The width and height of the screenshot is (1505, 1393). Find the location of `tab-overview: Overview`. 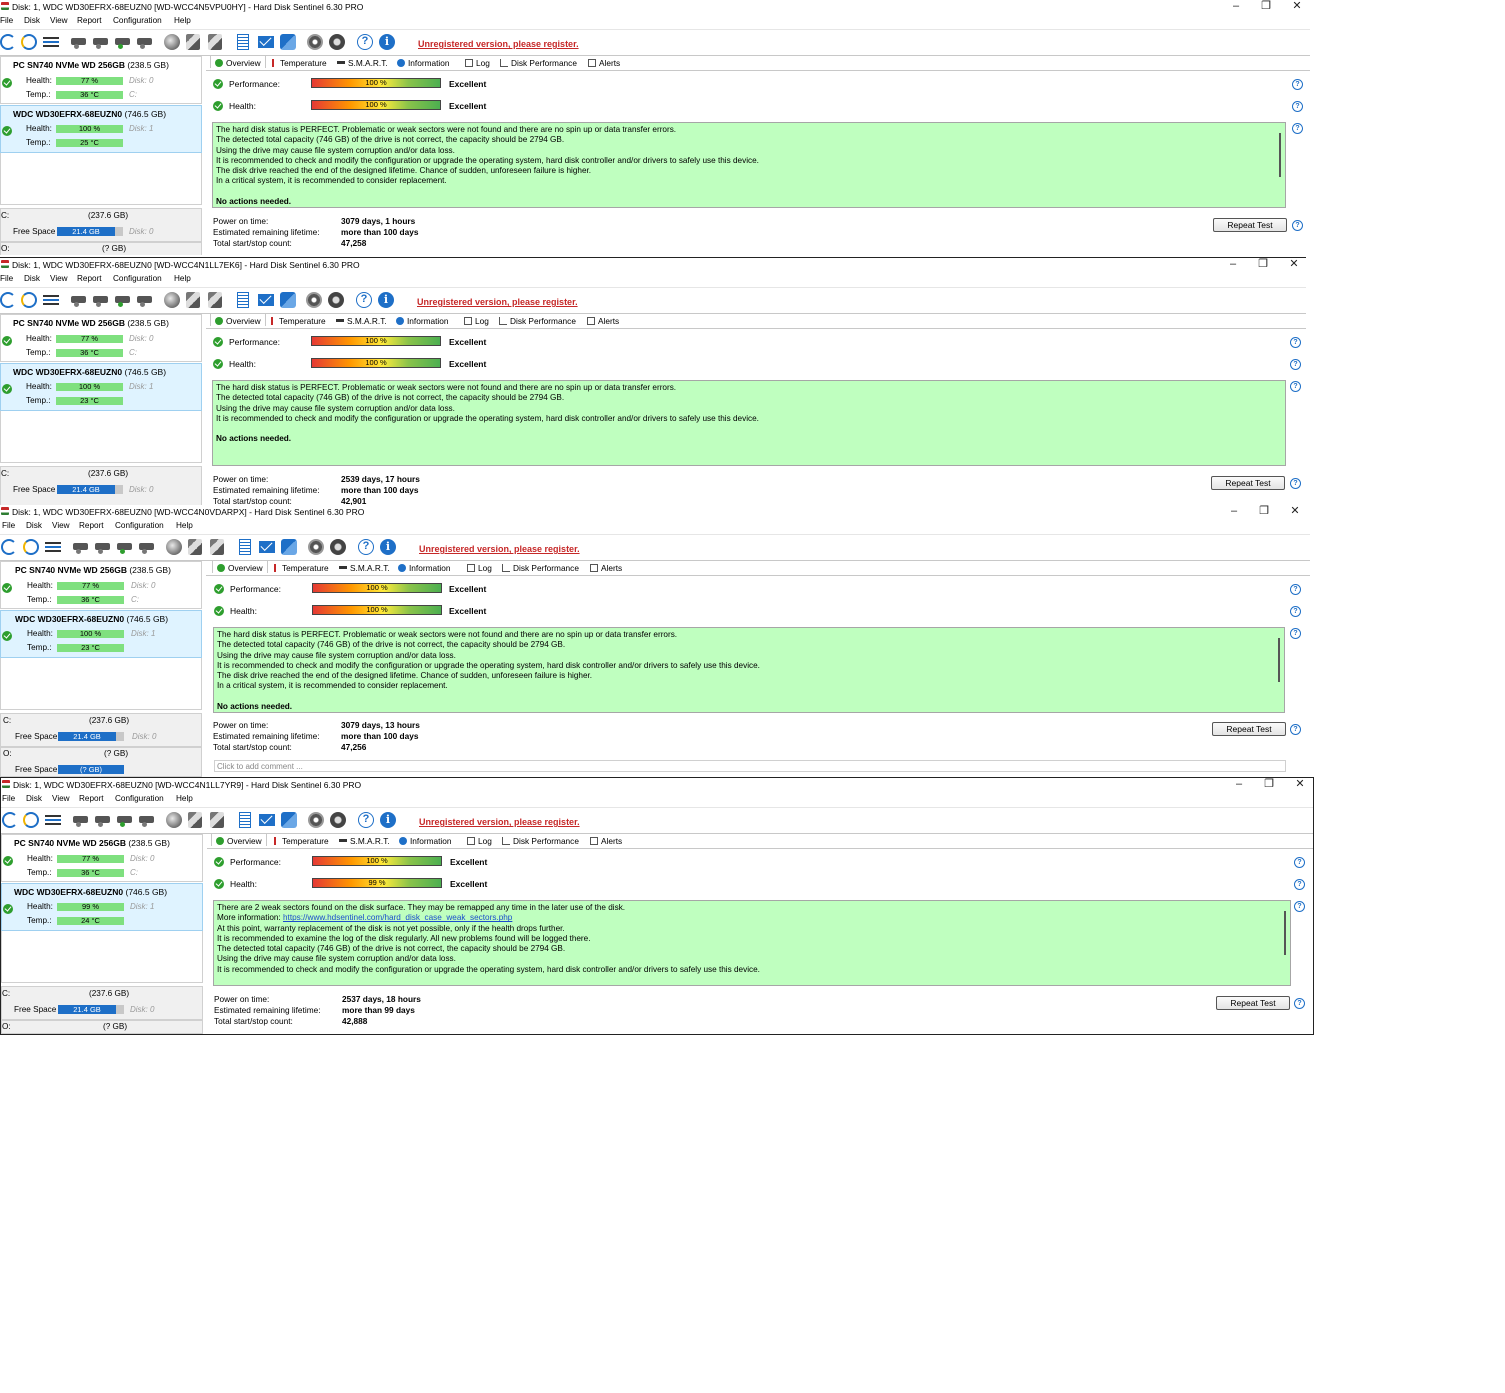

tab-overview: Overview is located at coordinates (238, 319).